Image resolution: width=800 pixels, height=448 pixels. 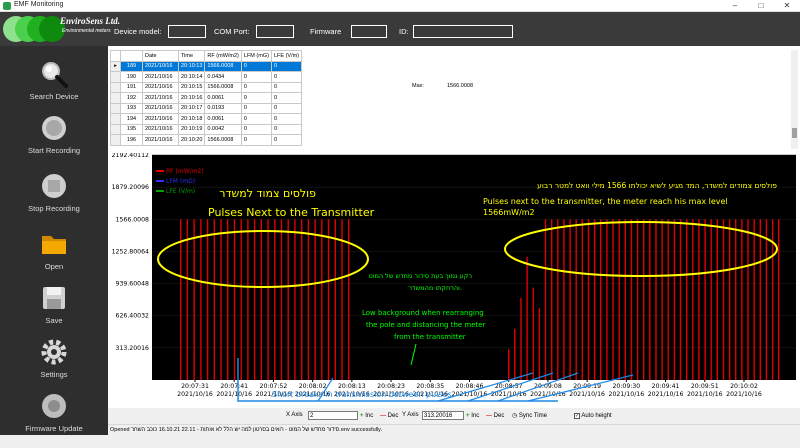 What do you see at coordinates (115, 66) in the screenshot?
I see `grid-row-header: ▸` at bounding box center [115, 66].